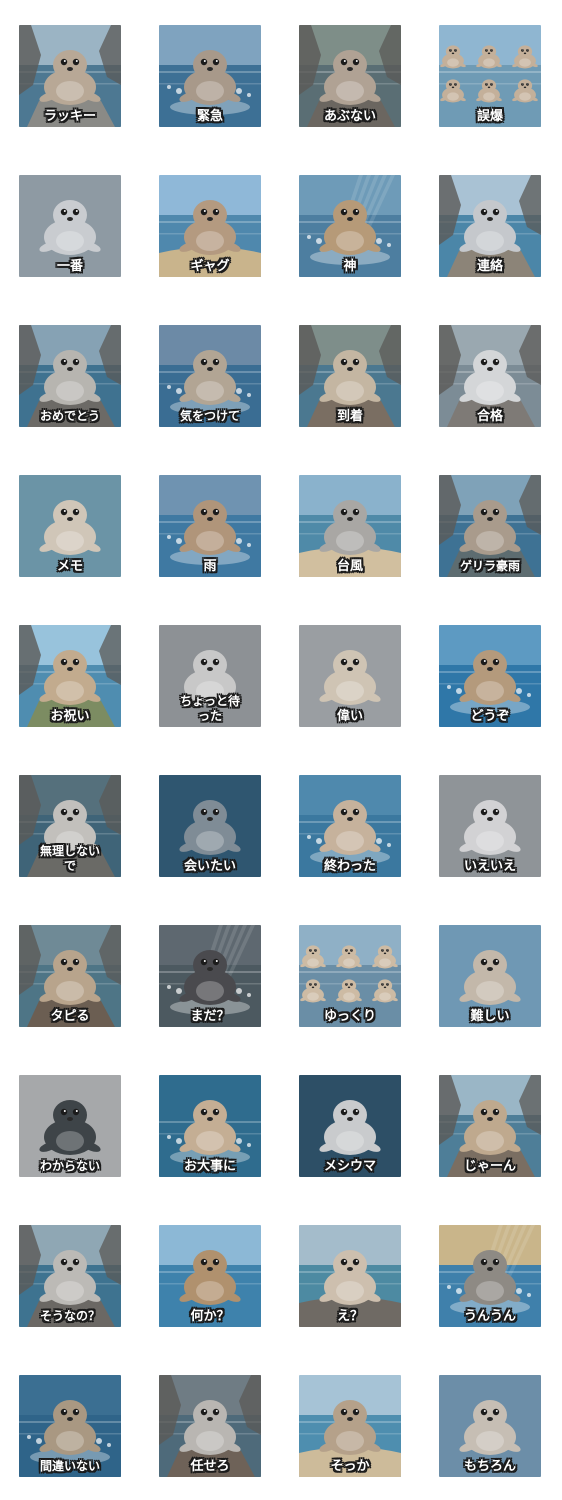 This screenshot has height=1500, width=562. Describe the element at coordinates (70, 716) in the screenshot. I see `sticker-caption: お祝い` at that location.